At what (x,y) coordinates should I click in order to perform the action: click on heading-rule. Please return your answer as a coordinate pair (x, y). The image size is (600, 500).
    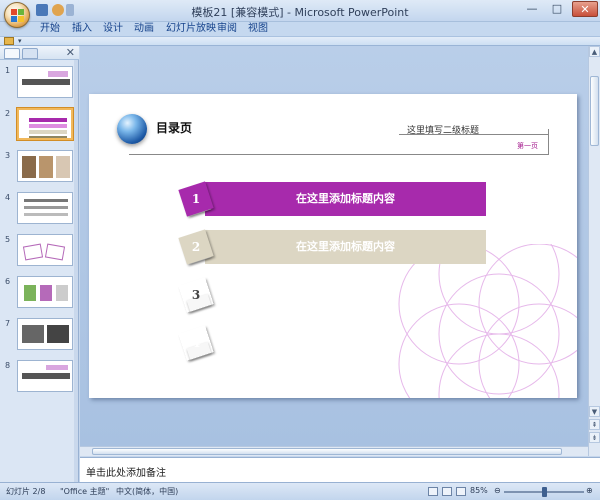
    Looking at the image, I should click on (339, 154).